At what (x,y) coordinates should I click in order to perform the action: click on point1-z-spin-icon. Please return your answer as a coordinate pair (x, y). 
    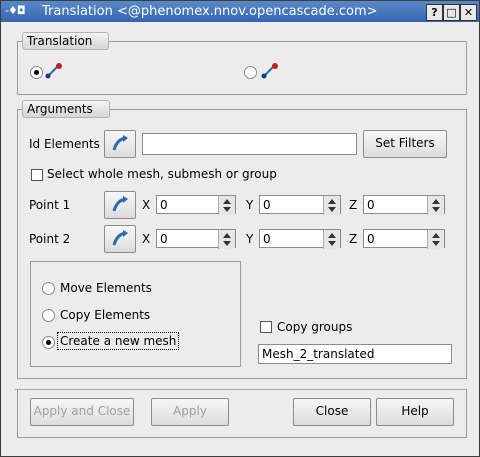
    Looking at the image, I should click on (435, 205).